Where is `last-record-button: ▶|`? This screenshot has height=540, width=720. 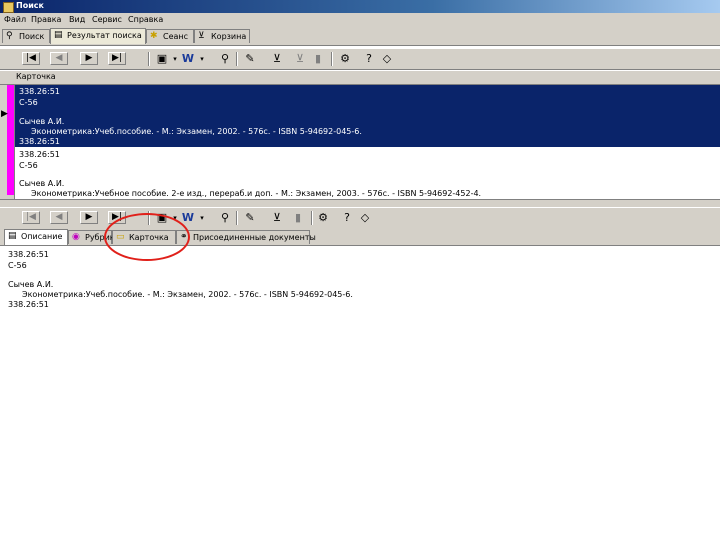 last-record-button: ▶| is located at coordinates (117, 58).